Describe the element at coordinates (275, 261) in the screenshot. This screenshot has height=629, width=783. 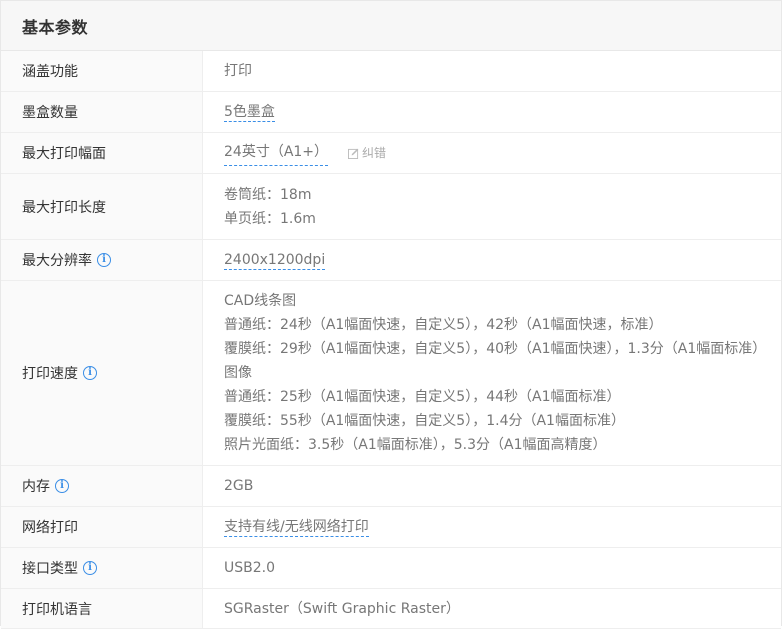
I see `spec-value-link: 2400x1200dpi` at that location.